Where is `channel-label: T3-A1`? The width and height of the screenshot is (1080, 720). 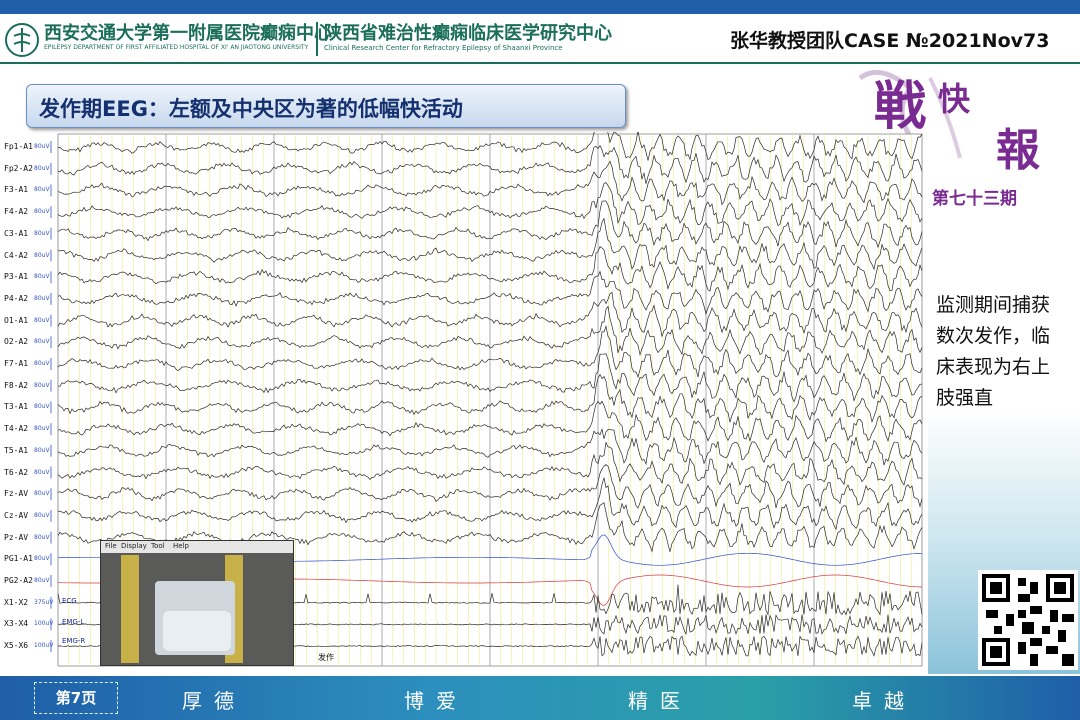
channel-label: T3-A1 is located at coordinates (16, 407).